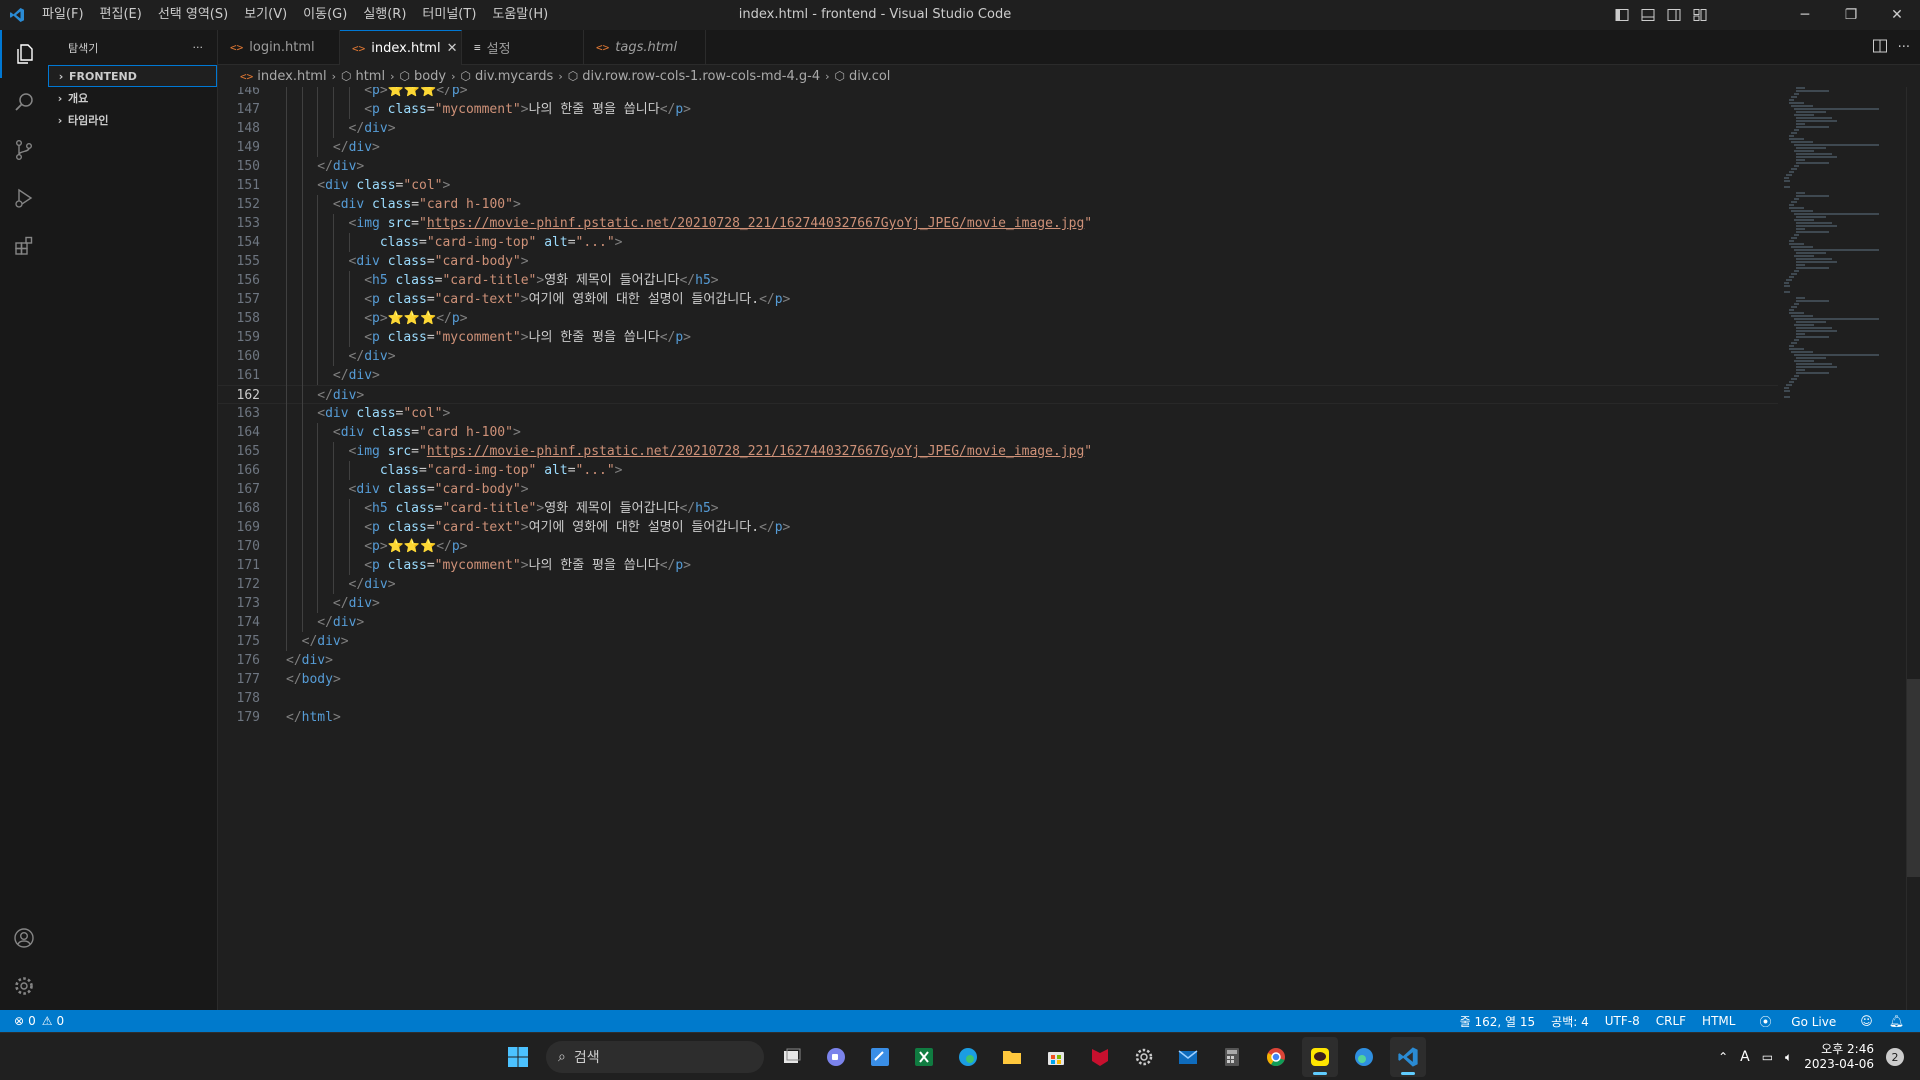 This screenshot has width=1920, height=1080. What do you see at coordinates (645, 47) in the screenshot?
I see `tab-tags-html: <> tags.html` at bounding box center [645, 47].